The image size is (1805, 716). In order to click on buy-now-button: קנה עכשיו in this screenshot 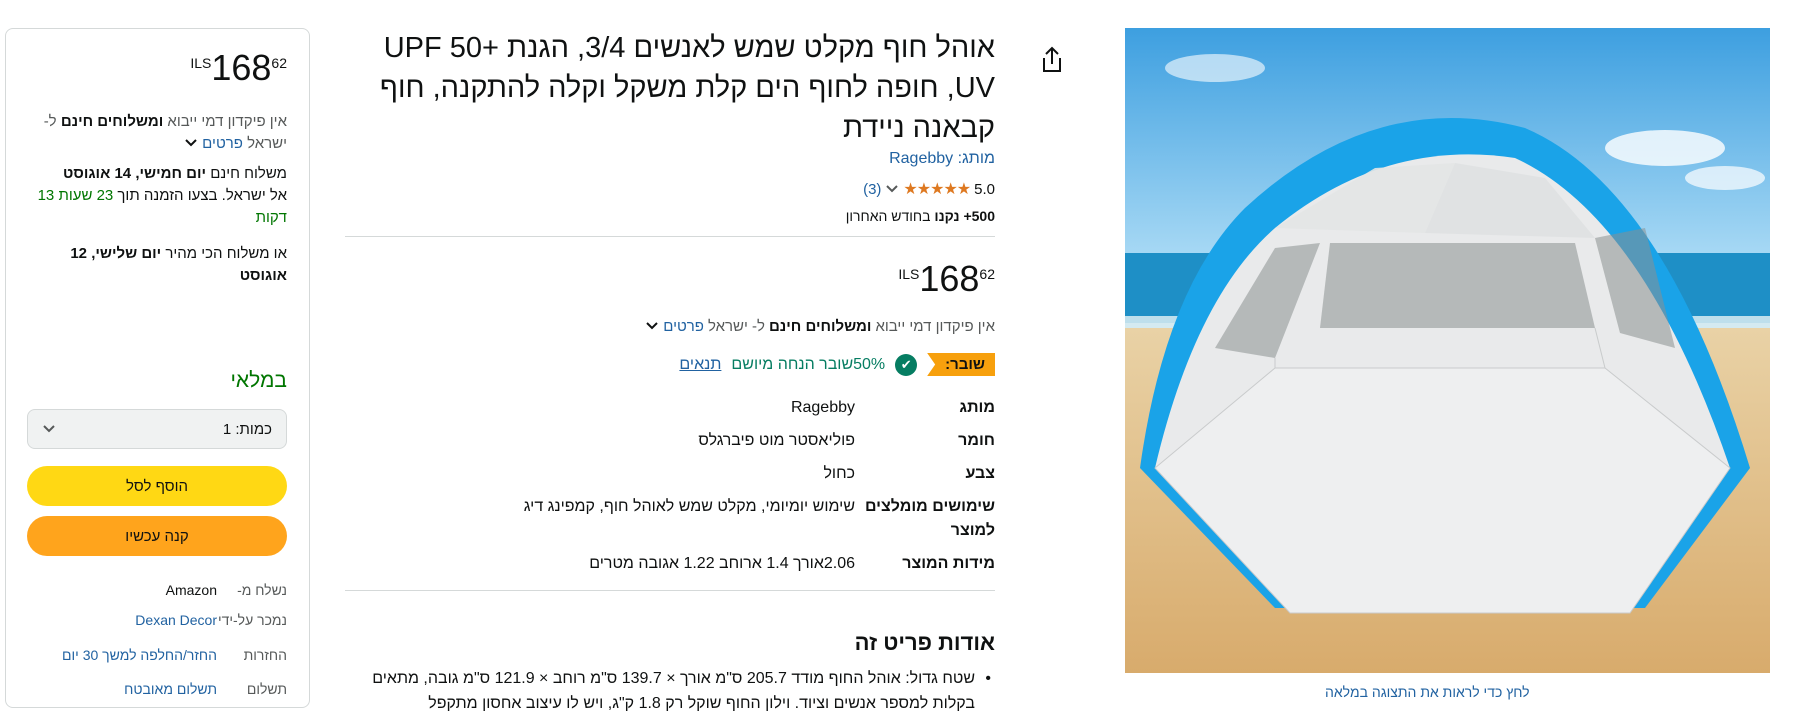, I will do `click(157, 536)`.